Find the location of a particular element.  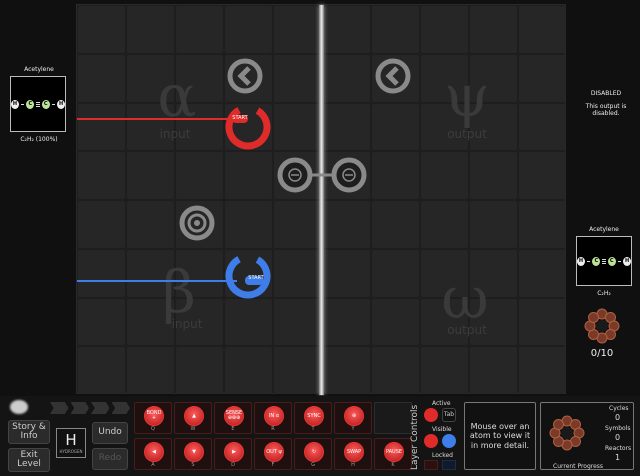

red-layer-visible-toggle is located at coordinates (431, 441).